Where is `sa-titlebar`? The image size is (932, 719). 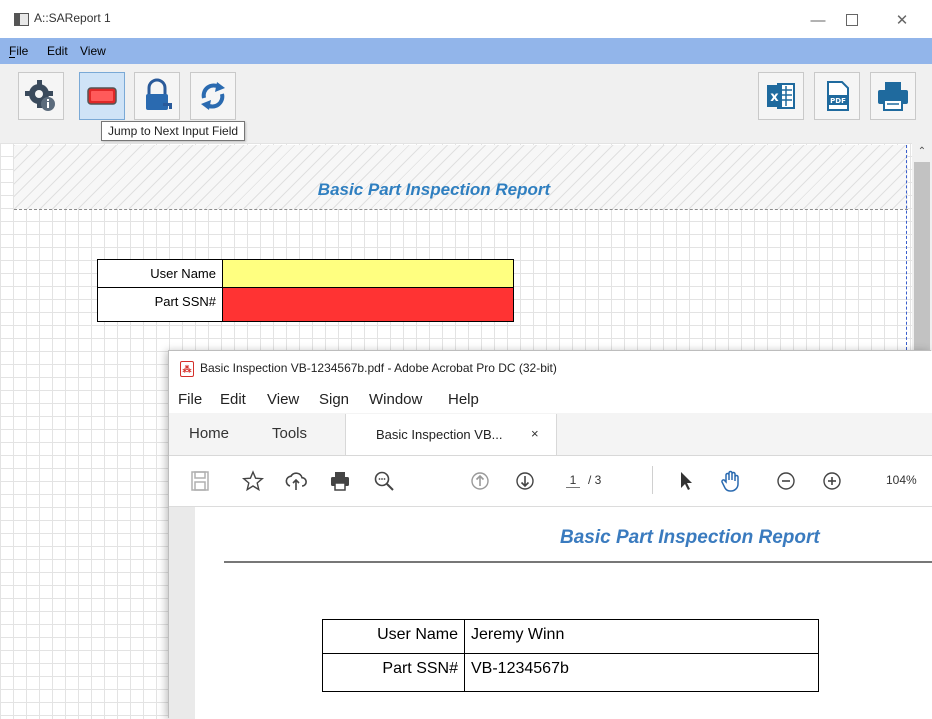 sa-titlebar is located at coordinates (466, 19).